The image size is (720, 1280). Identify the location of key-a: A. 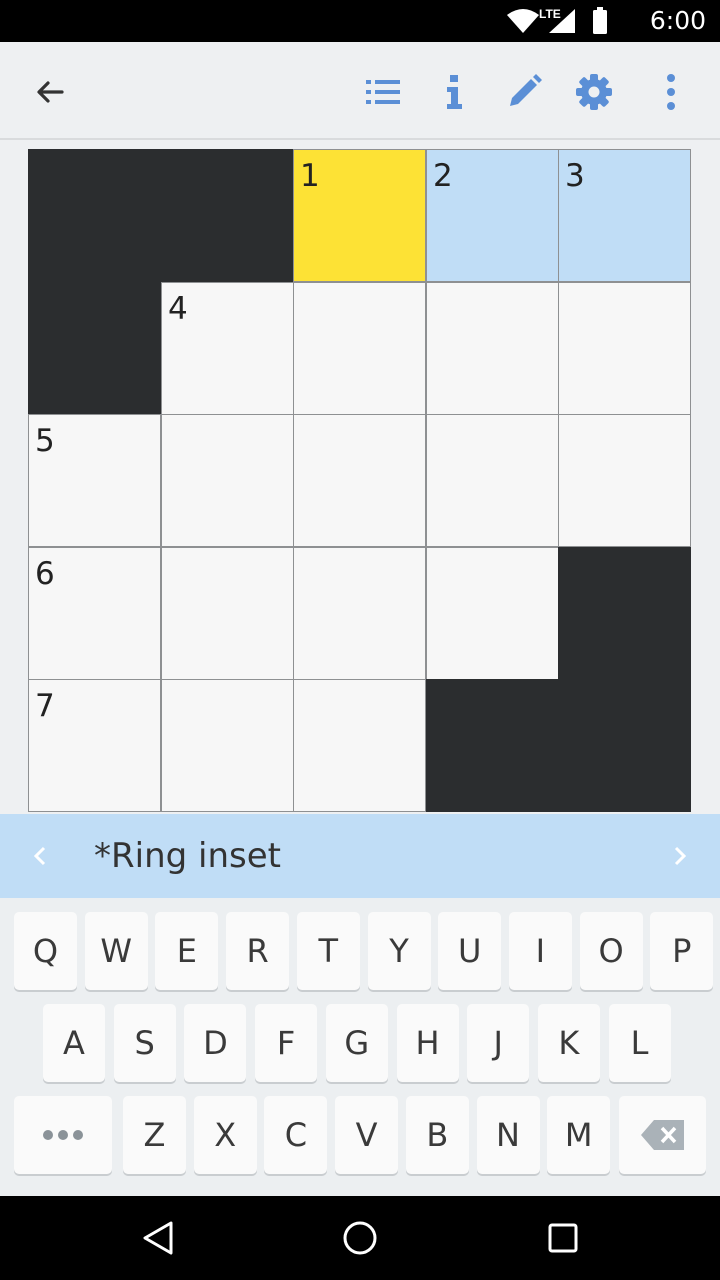
(74, 1043).